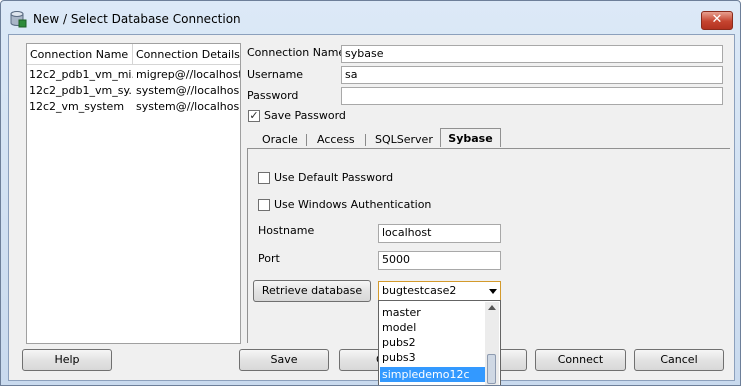 The image size is (743, 388). What do you see at coordinates (67, 360) in the screenshot?
I see `help-button: Help` at bounding box center [67, 360].